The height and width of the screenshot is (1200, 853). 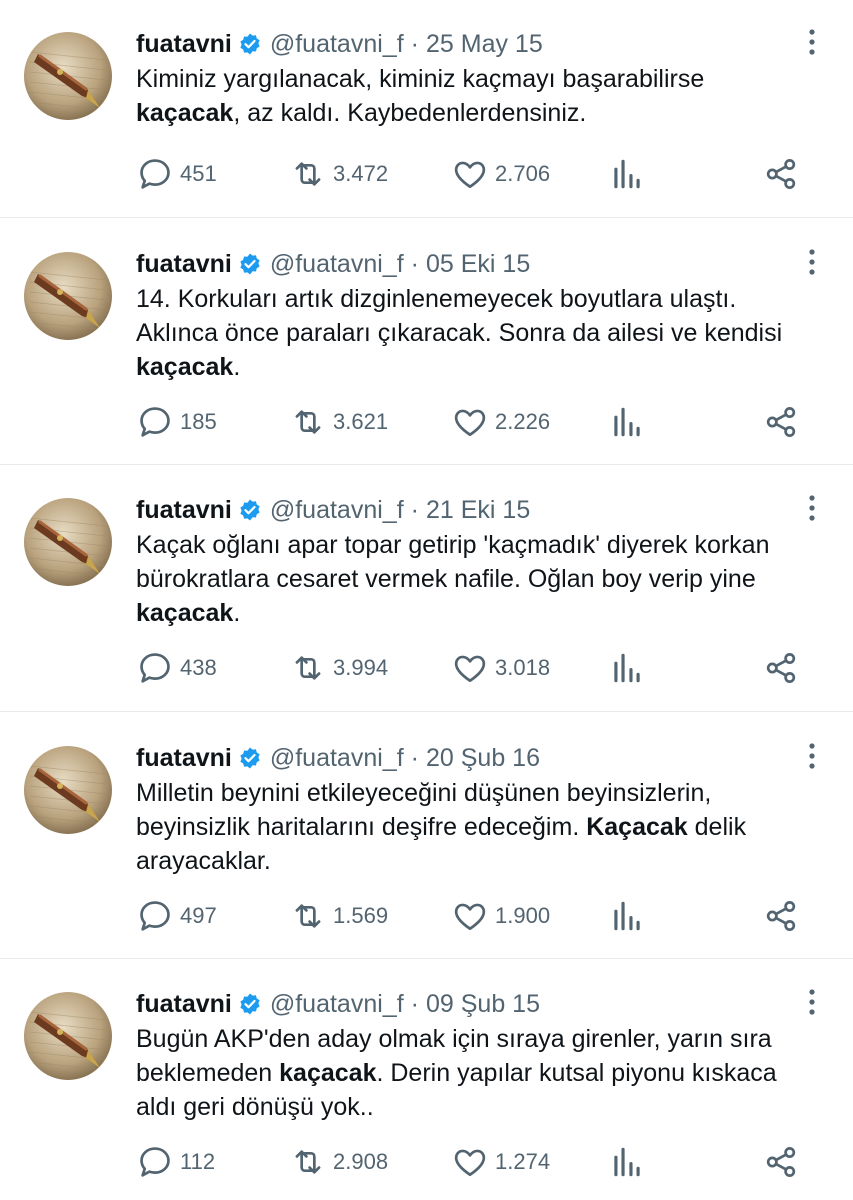 I want to click on tweet-actions: 112 2.908 1.274, so click(x=471, y=1162).